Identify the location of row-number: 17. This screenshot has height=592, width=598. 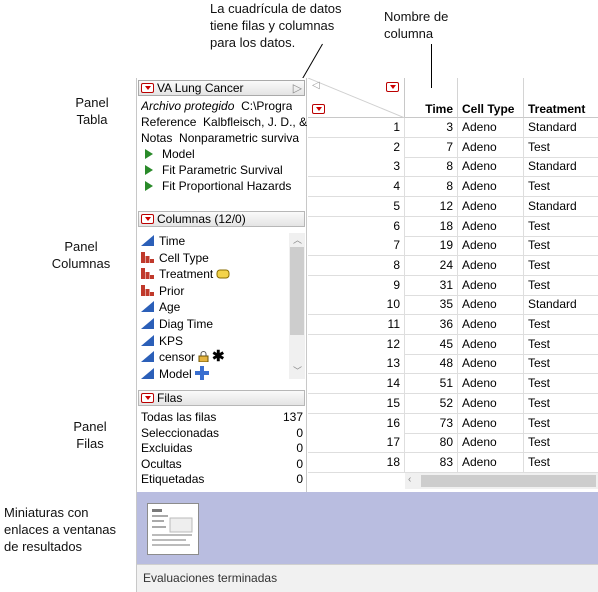
(356, 443).